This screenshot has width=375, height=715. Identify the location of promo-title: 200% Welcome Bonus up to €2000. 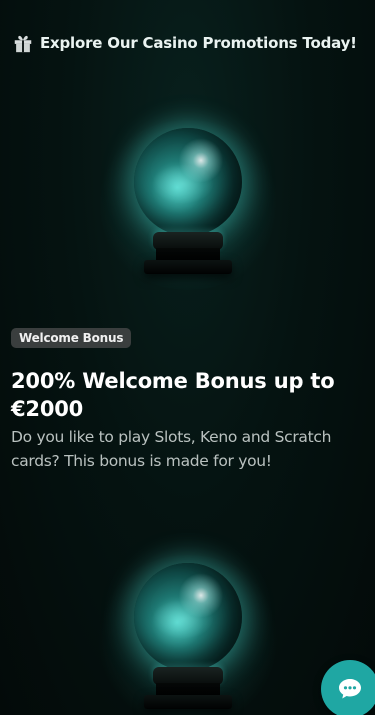
(186, 395).